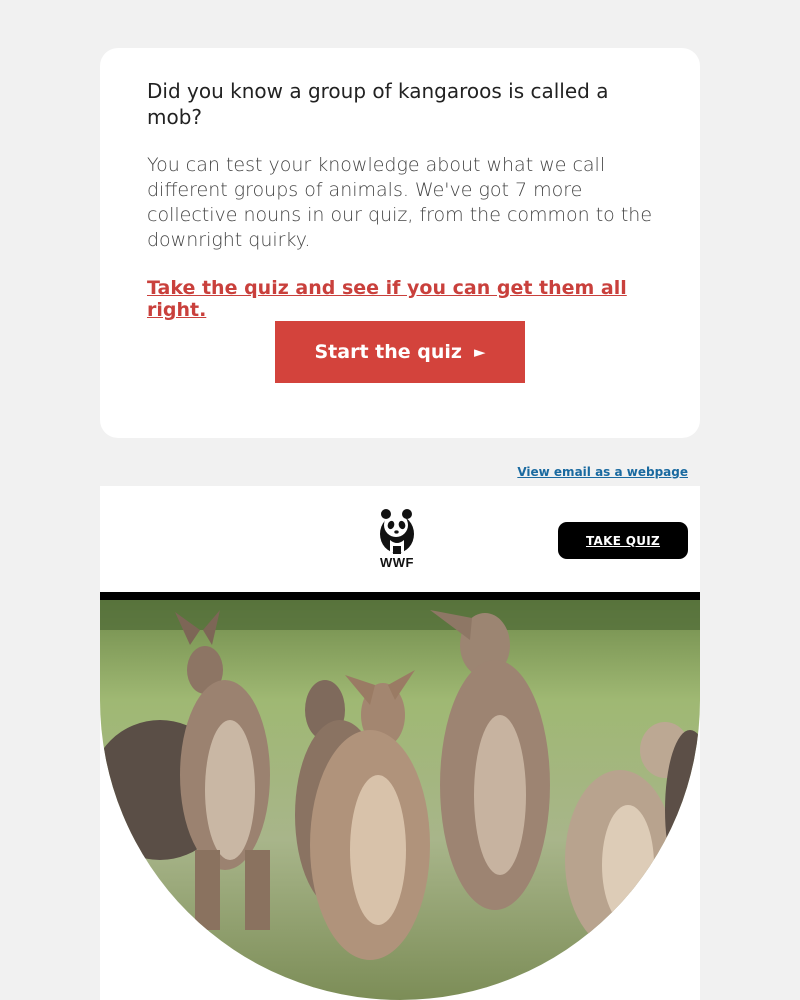 This screenshot has height=1000, width=800. I want to click on logo-wordmark: WWF, so click(397, 562).